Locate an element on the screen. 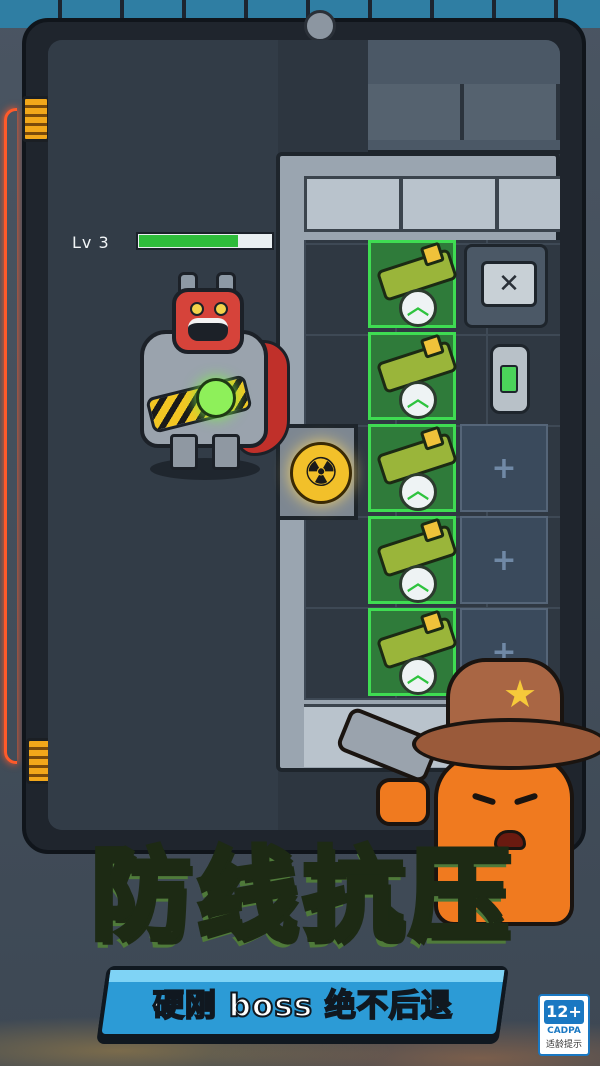  room-top-wall is located at coordinates (432, 204).